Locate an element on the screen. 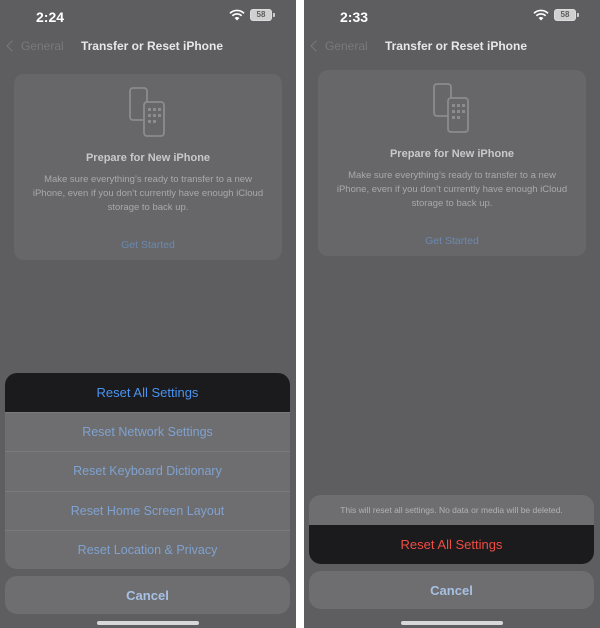 Image resolution: width=600 pixels, height=628 pixels. reset-all-settings-button: Reset All Settings is located at coordinates (147, 393).